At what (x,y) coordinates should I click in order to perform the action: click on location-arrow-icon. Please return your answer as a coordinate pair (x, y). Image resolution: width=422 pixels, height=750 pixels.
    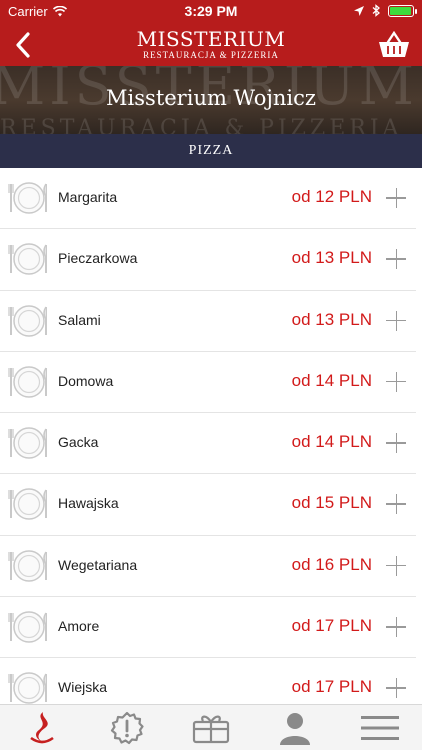
    Looking at the image, I should click on (359, 10).